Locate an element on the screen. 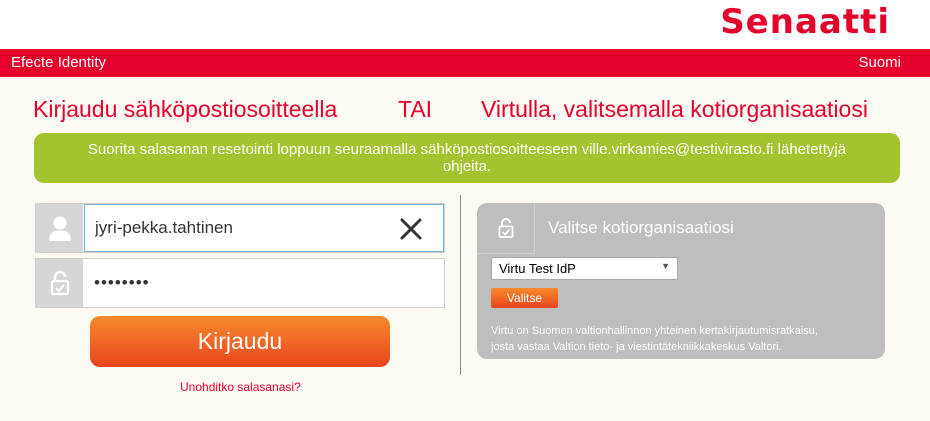  organization-select: Virtu Test IdP ▼ is located at coordinates (584, 268).